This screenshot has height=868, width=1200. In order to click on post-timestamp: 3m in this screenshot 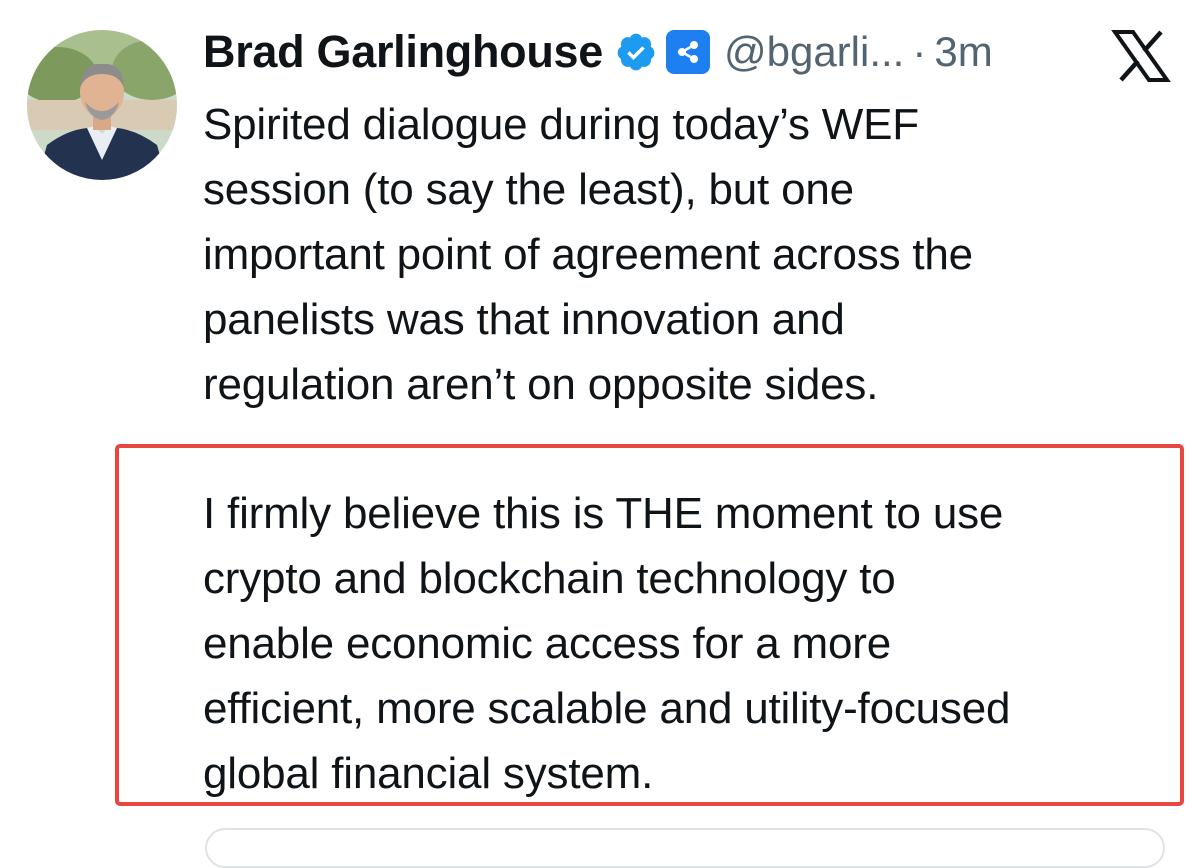, I will do `click(963, 52)`.